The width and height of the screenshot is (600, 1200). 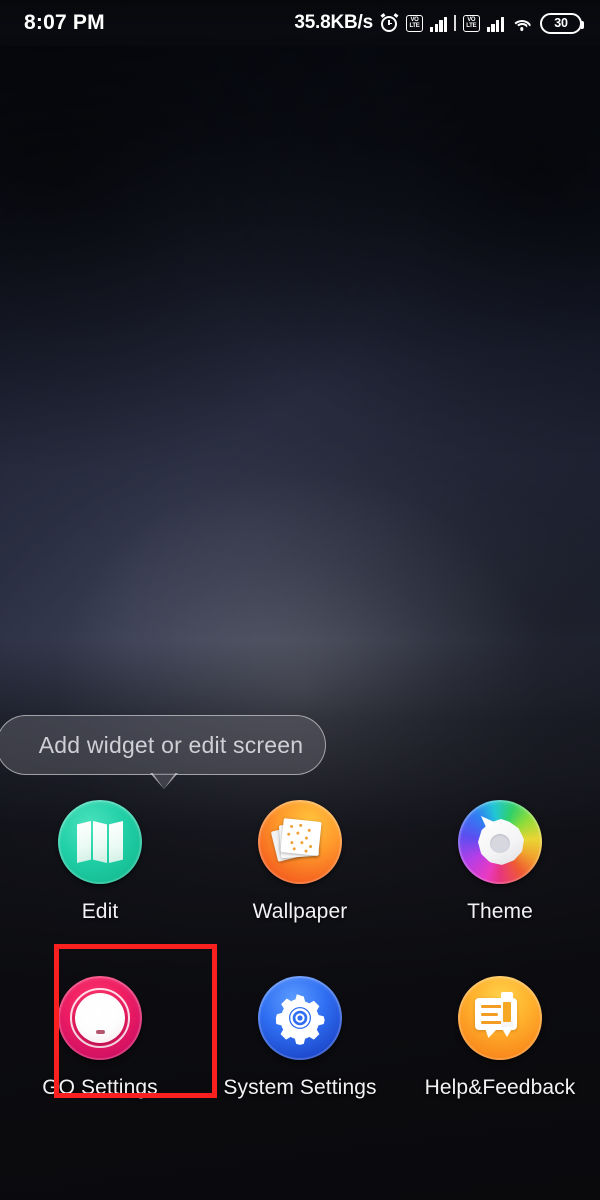 I want to click on menu-item-system-settings: System Settings, so click(x=300, y=1038).